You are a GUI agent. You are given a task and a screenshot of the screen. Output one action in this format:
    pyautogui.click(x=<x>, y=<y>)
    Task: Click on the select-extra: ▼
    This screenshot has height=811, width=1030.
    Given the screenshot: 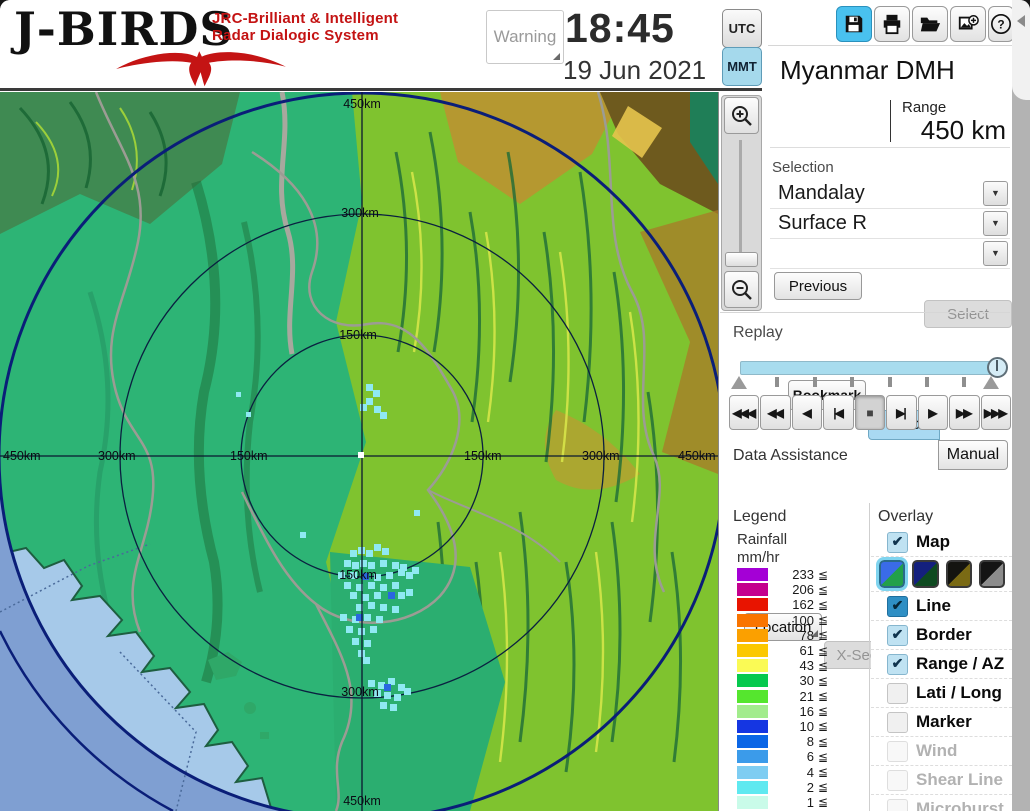 What is the action you would take?
    pyautogui.click(x=890, y=253)
    